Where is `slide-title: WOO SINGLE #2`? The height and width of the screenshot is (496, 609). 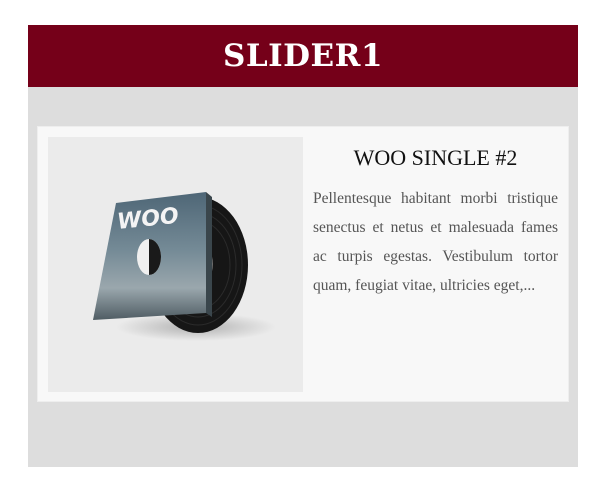
slide-title: WOO SINGLE #2 is located at coordinates (435, 158).